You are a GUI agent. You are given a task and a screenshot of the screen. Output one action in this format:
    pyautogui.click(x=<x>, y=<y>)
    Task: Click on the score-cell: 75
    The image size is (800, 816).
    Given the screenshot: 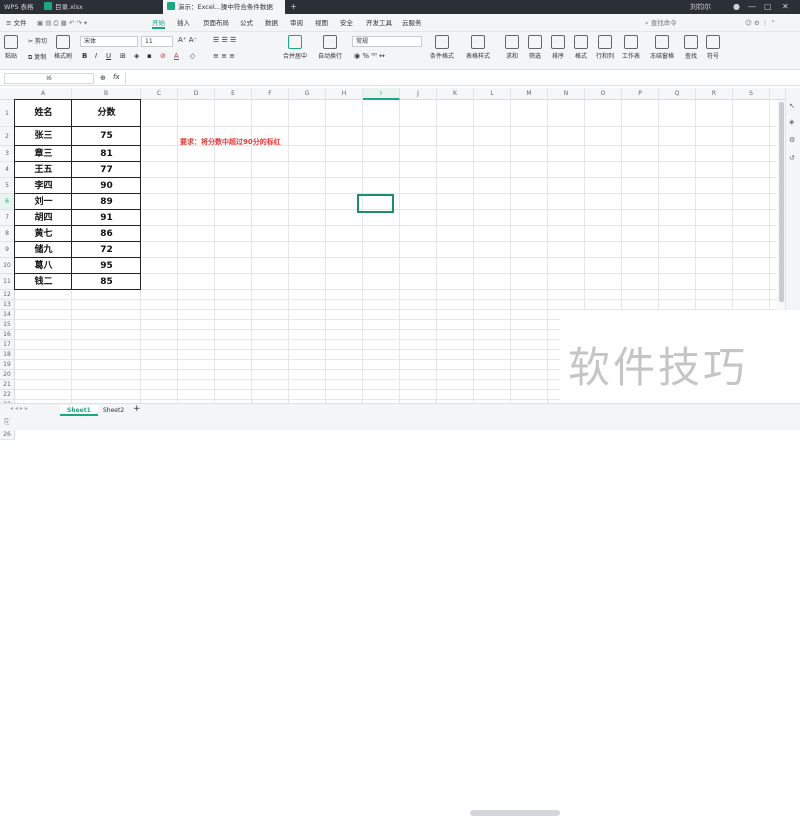 What is the action you would take?
    pyautogui.click(x=106, y=136)
    